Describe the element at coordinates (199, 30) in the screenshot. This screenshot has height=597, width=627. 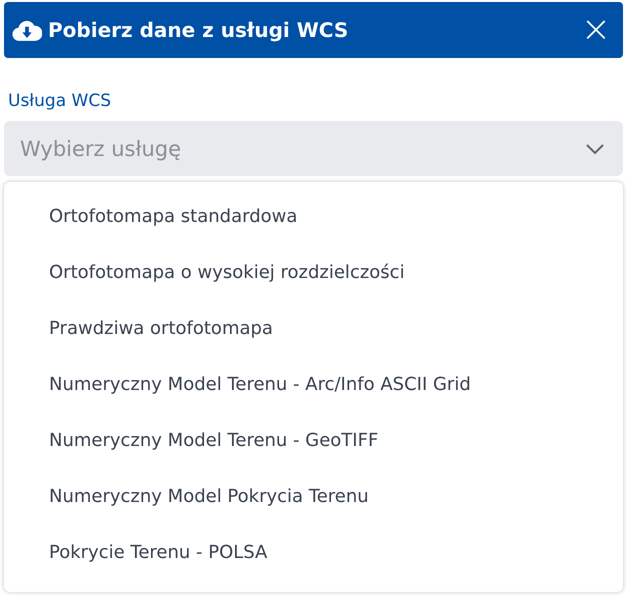
I see `dialog-title: Pobierz dane z usługi WCS` at that location.